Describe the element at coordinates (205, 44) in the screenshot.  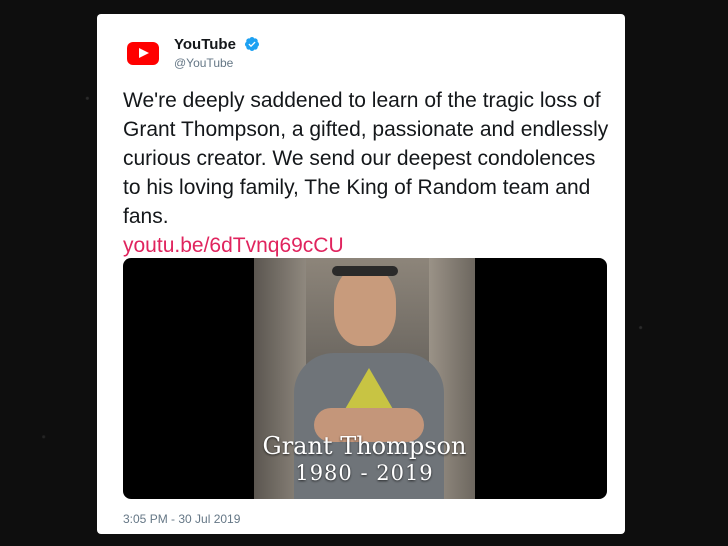
I see `display-name: YouTube` at that location.